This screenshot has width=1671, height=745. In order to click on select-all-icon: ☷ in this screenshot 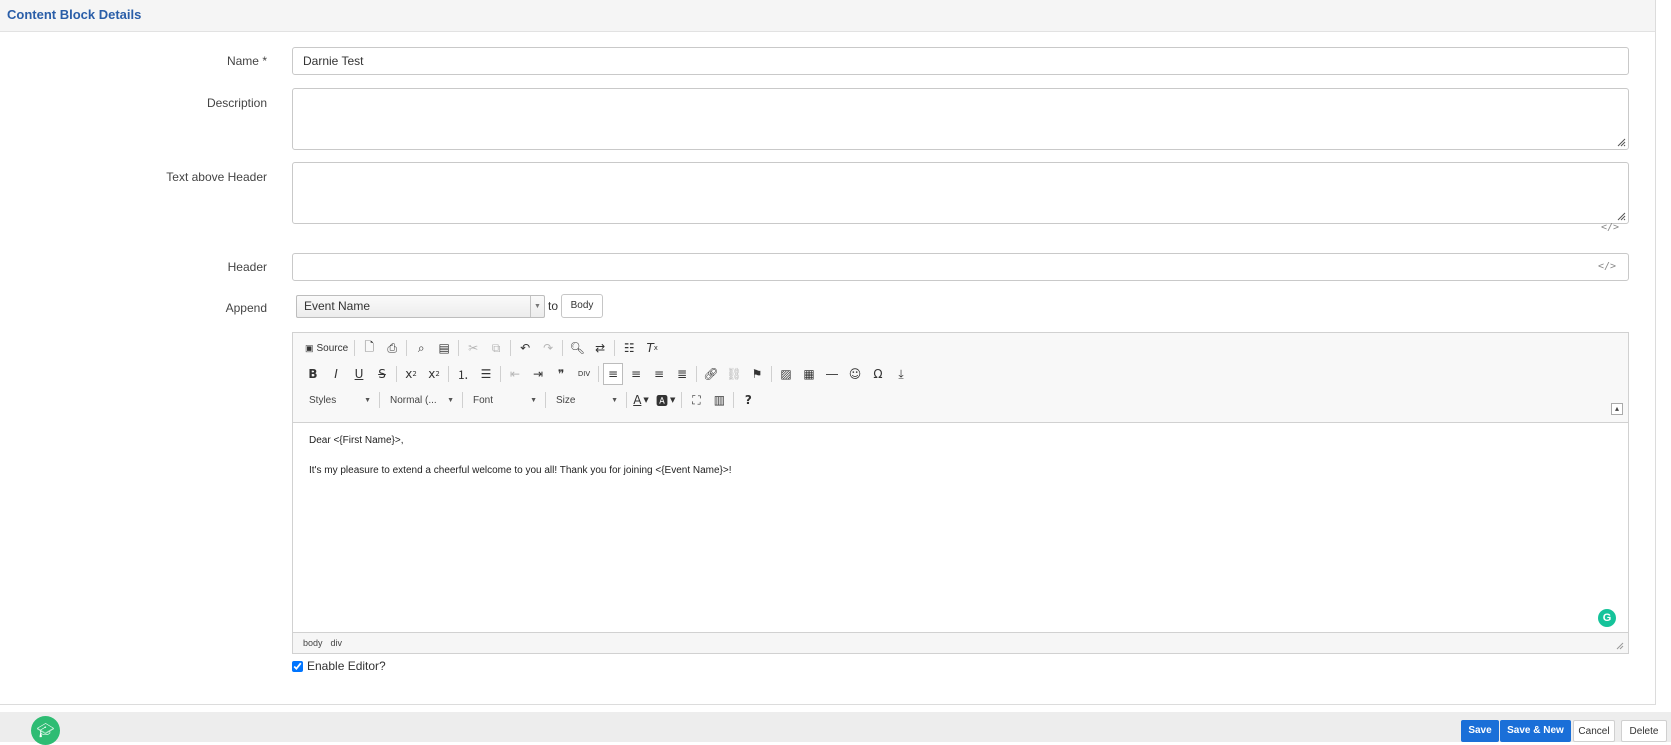, I will do `click(629, 348)`.